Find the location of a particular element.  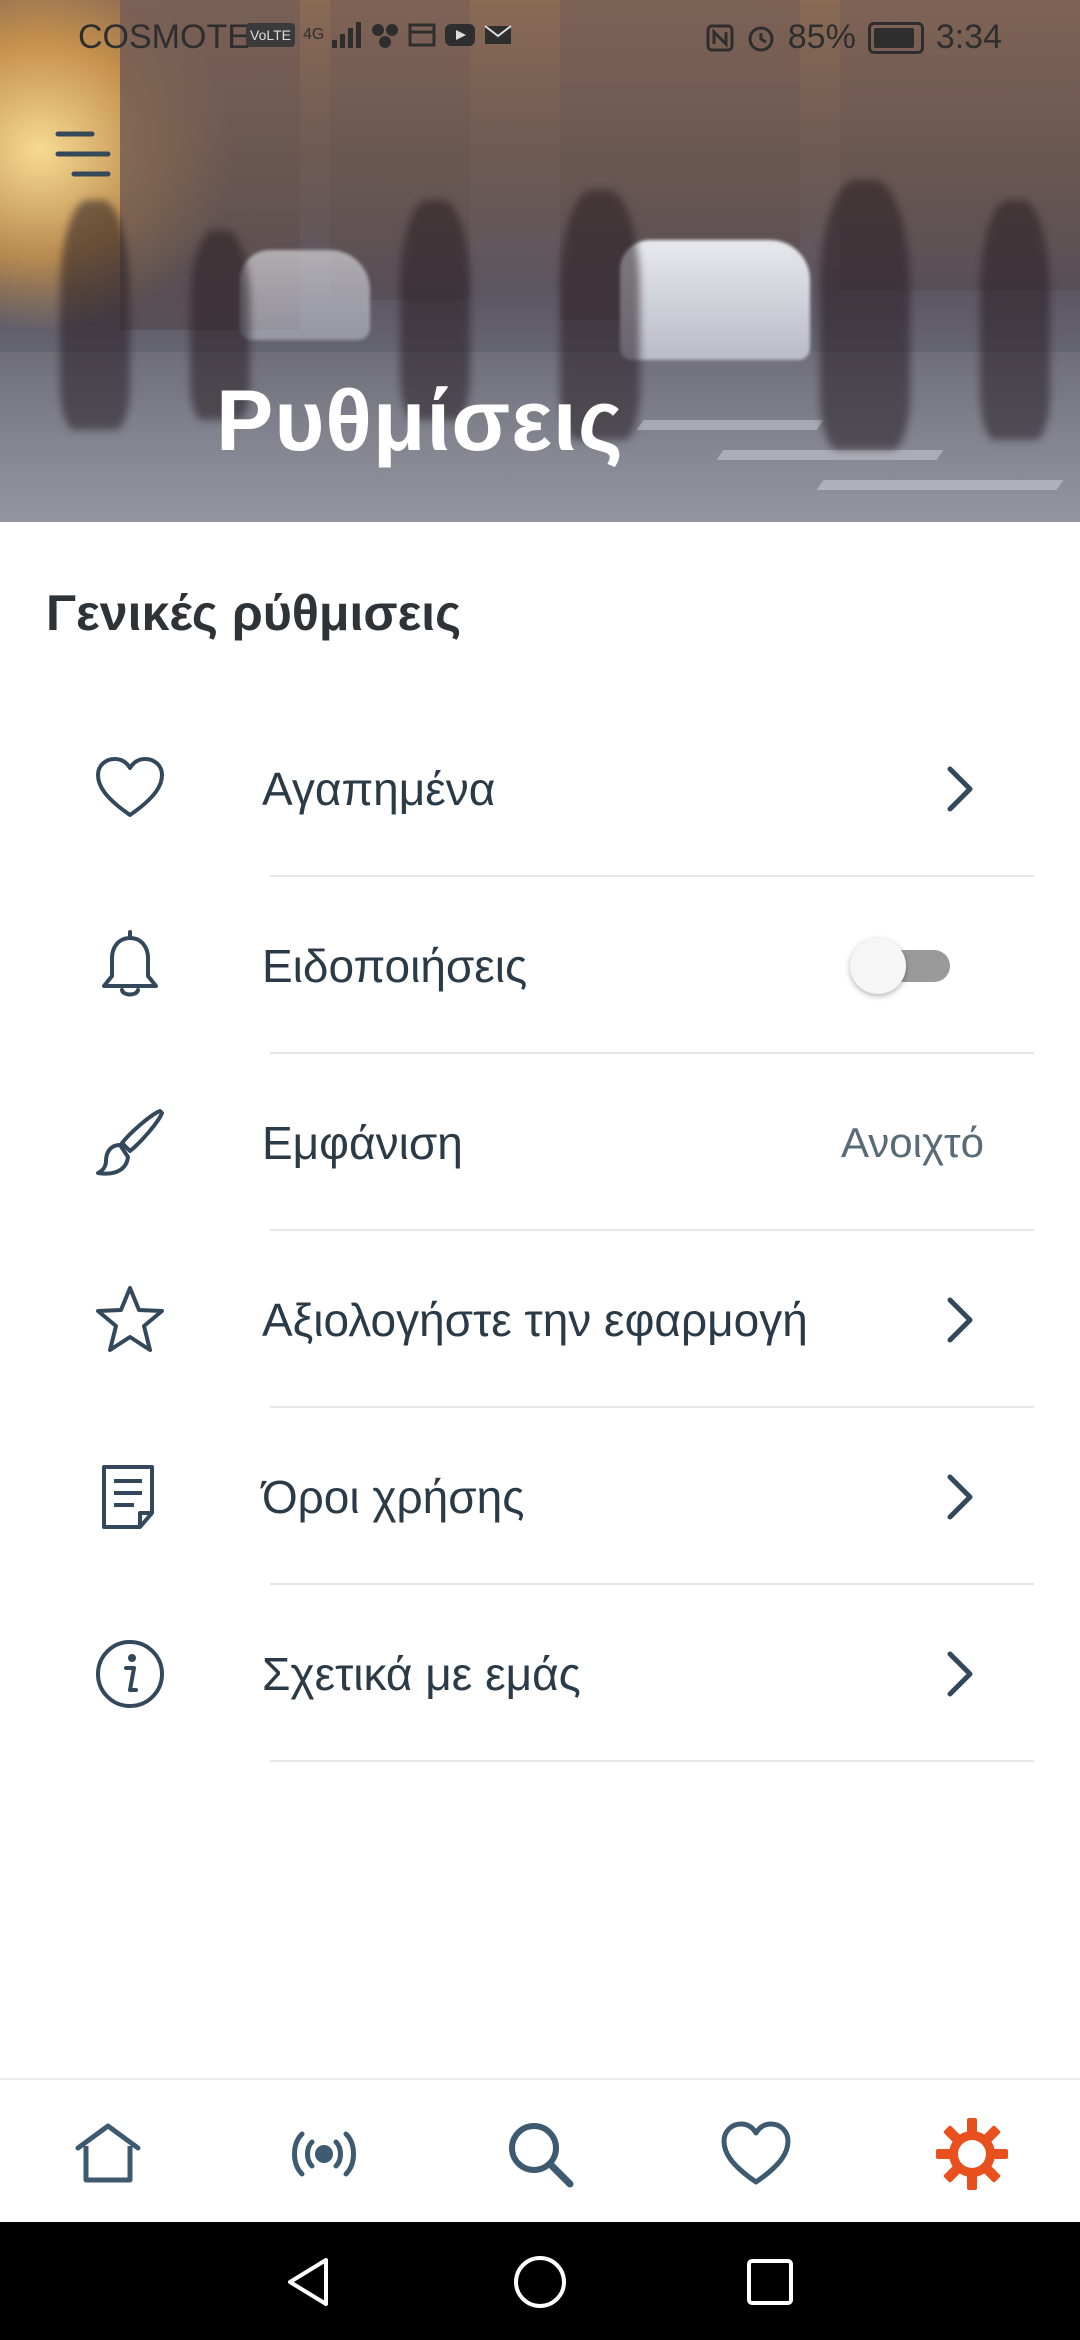

appearance-value: Ανοιχτό is located at coordinates (912, 1142).